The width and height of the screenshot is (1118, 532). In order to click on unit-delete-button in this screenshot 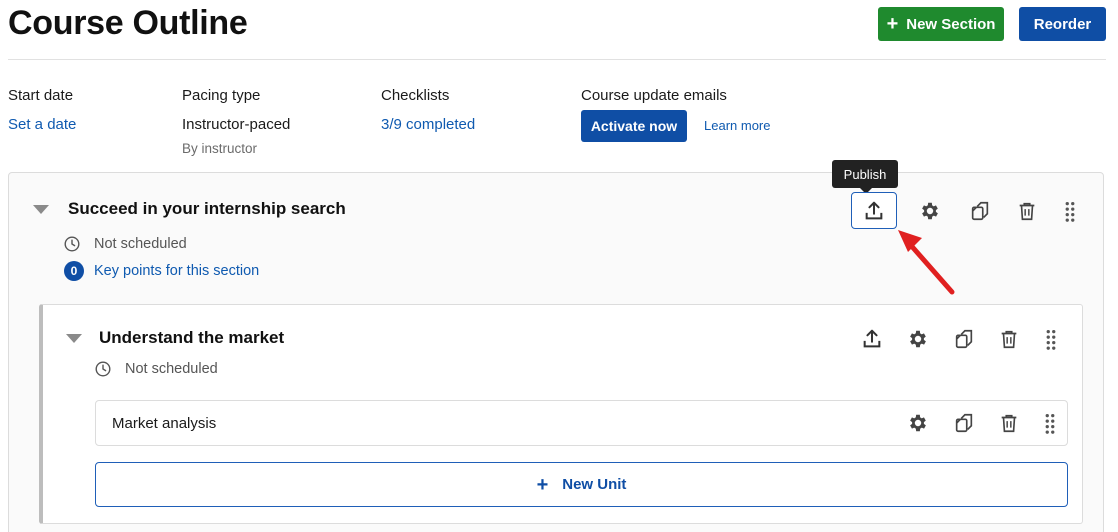, I will do `click(1009, 423)`.